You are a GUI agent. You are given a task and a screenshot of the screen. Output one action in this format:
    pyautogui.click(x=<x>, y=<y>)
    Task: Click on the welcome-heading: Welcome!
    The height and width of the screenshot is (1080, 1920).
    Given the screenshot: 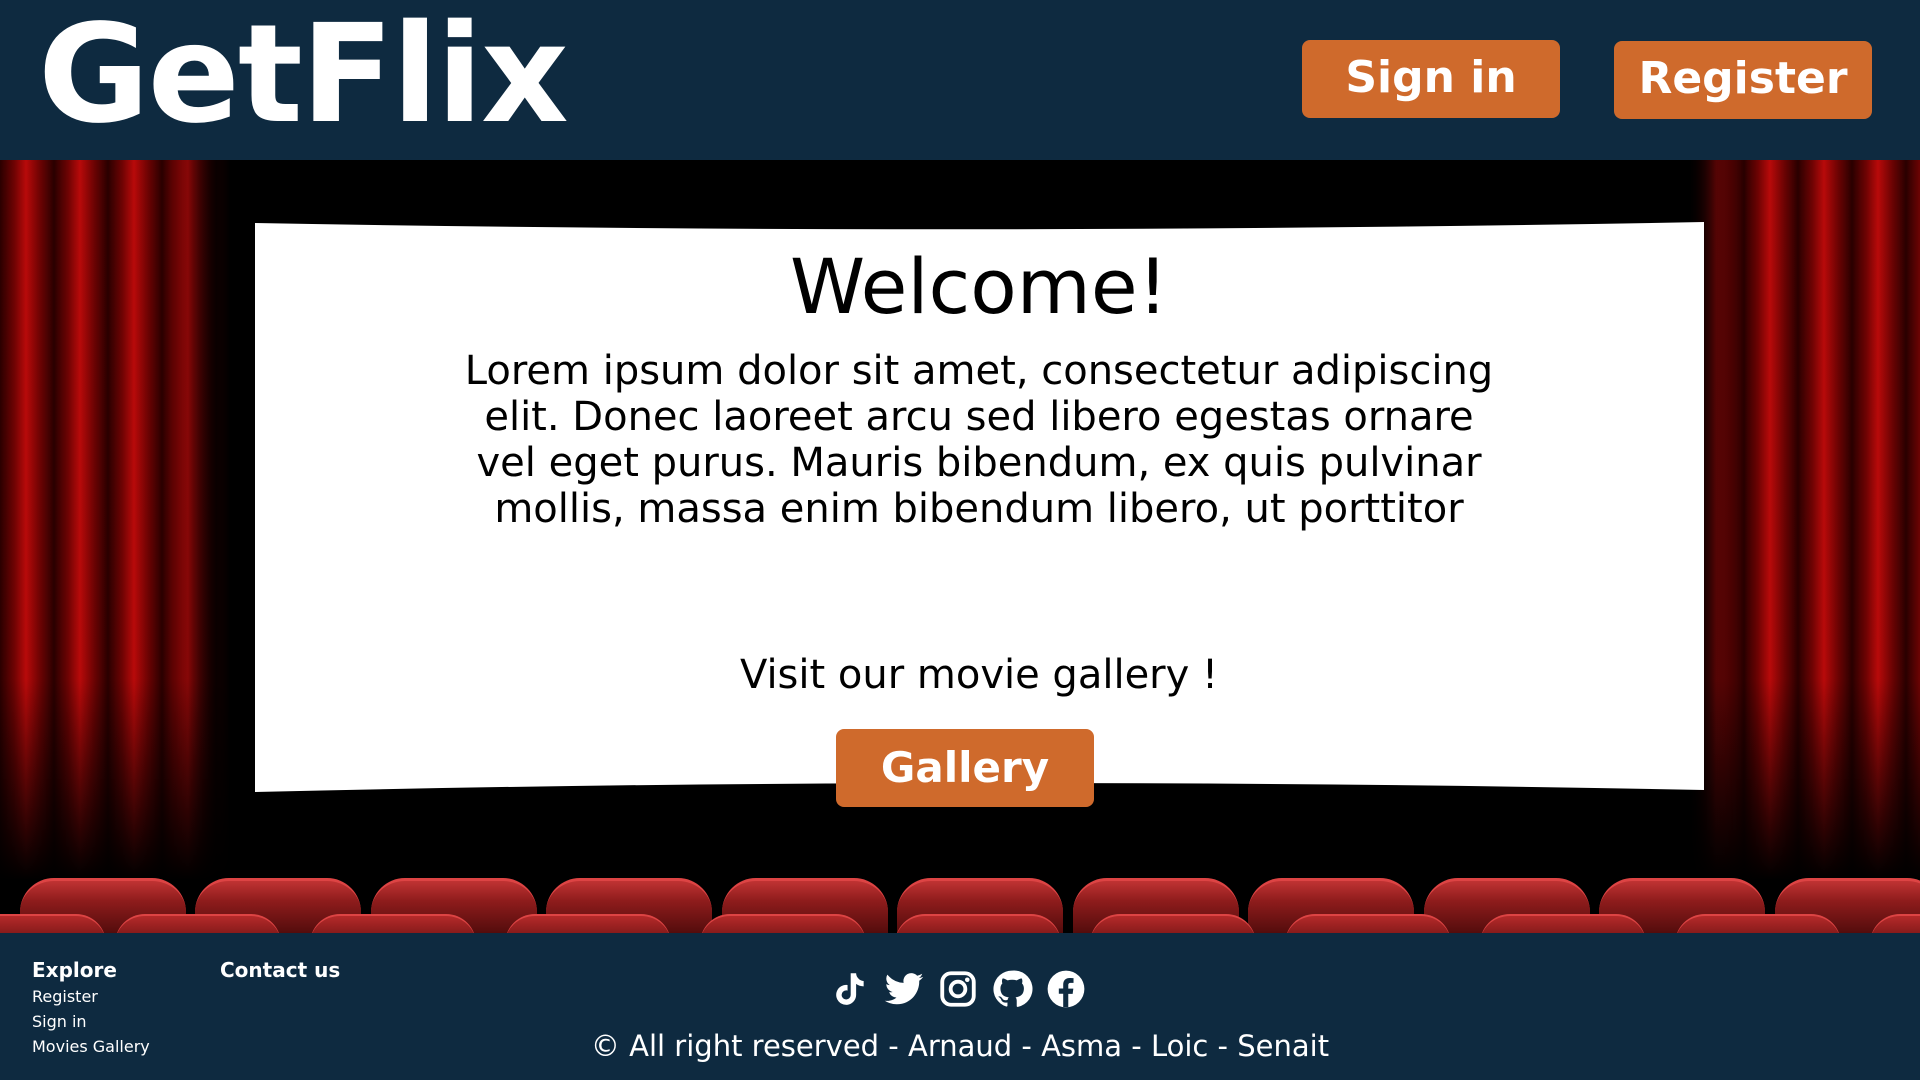 What is the action you would take?
    pyautogui.click(x=979, y=286)
    